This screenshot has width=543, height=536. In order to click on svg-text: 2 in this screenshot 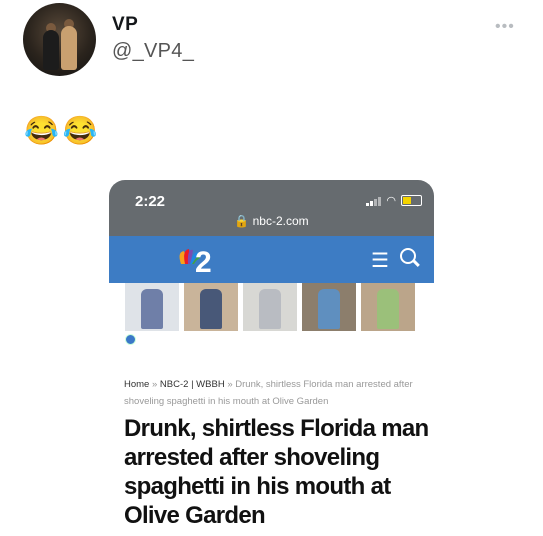, I will do `click(203, 261)`.